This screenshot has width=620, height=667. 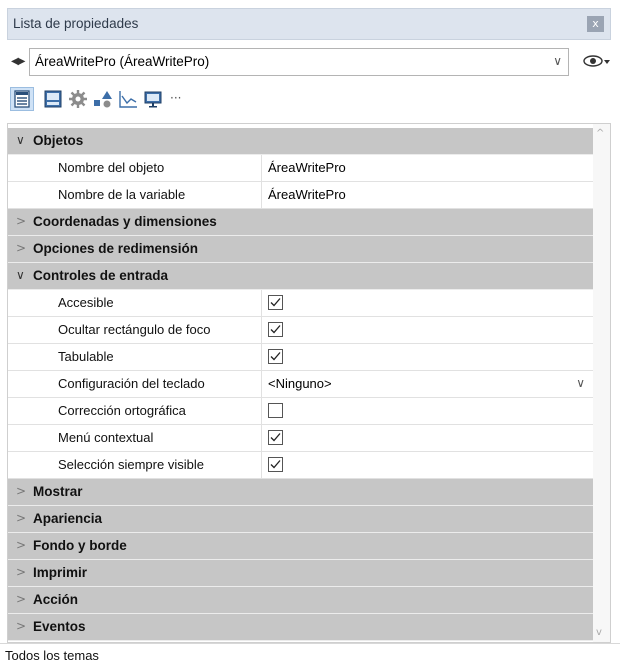 What do you see at coordinates (307, 194) in the screenshot?
I see `variable-name-value: ÁreaWritePro` at bounding box center [307, 194].